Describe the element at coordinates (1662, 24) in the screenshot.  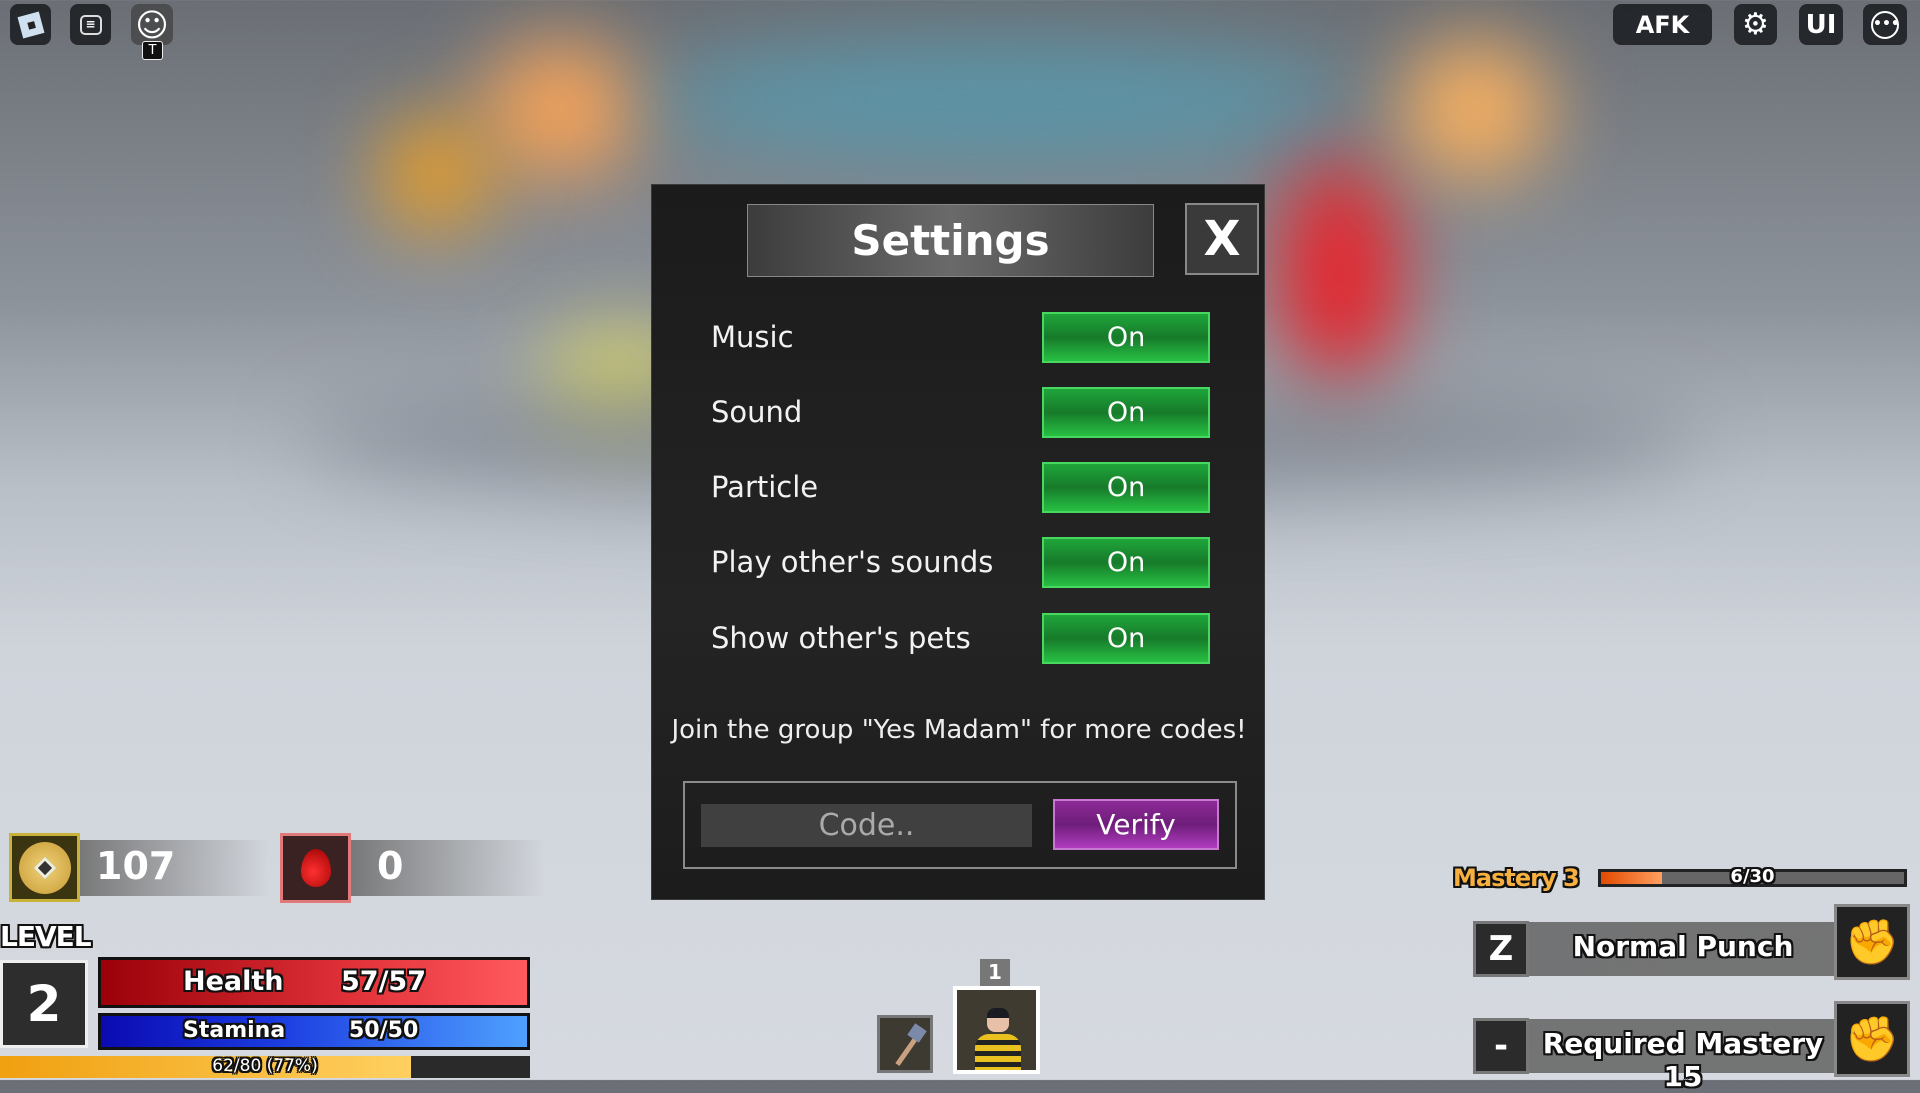
I see `afk-button: AFK` at that location.